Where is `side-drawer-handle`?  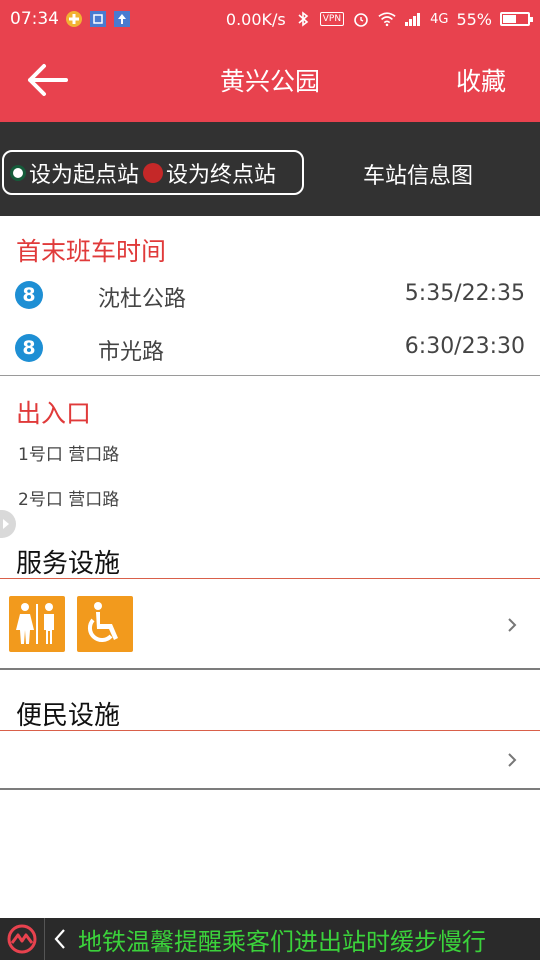 side-drawer-handle is located at coordinates (8, 524).